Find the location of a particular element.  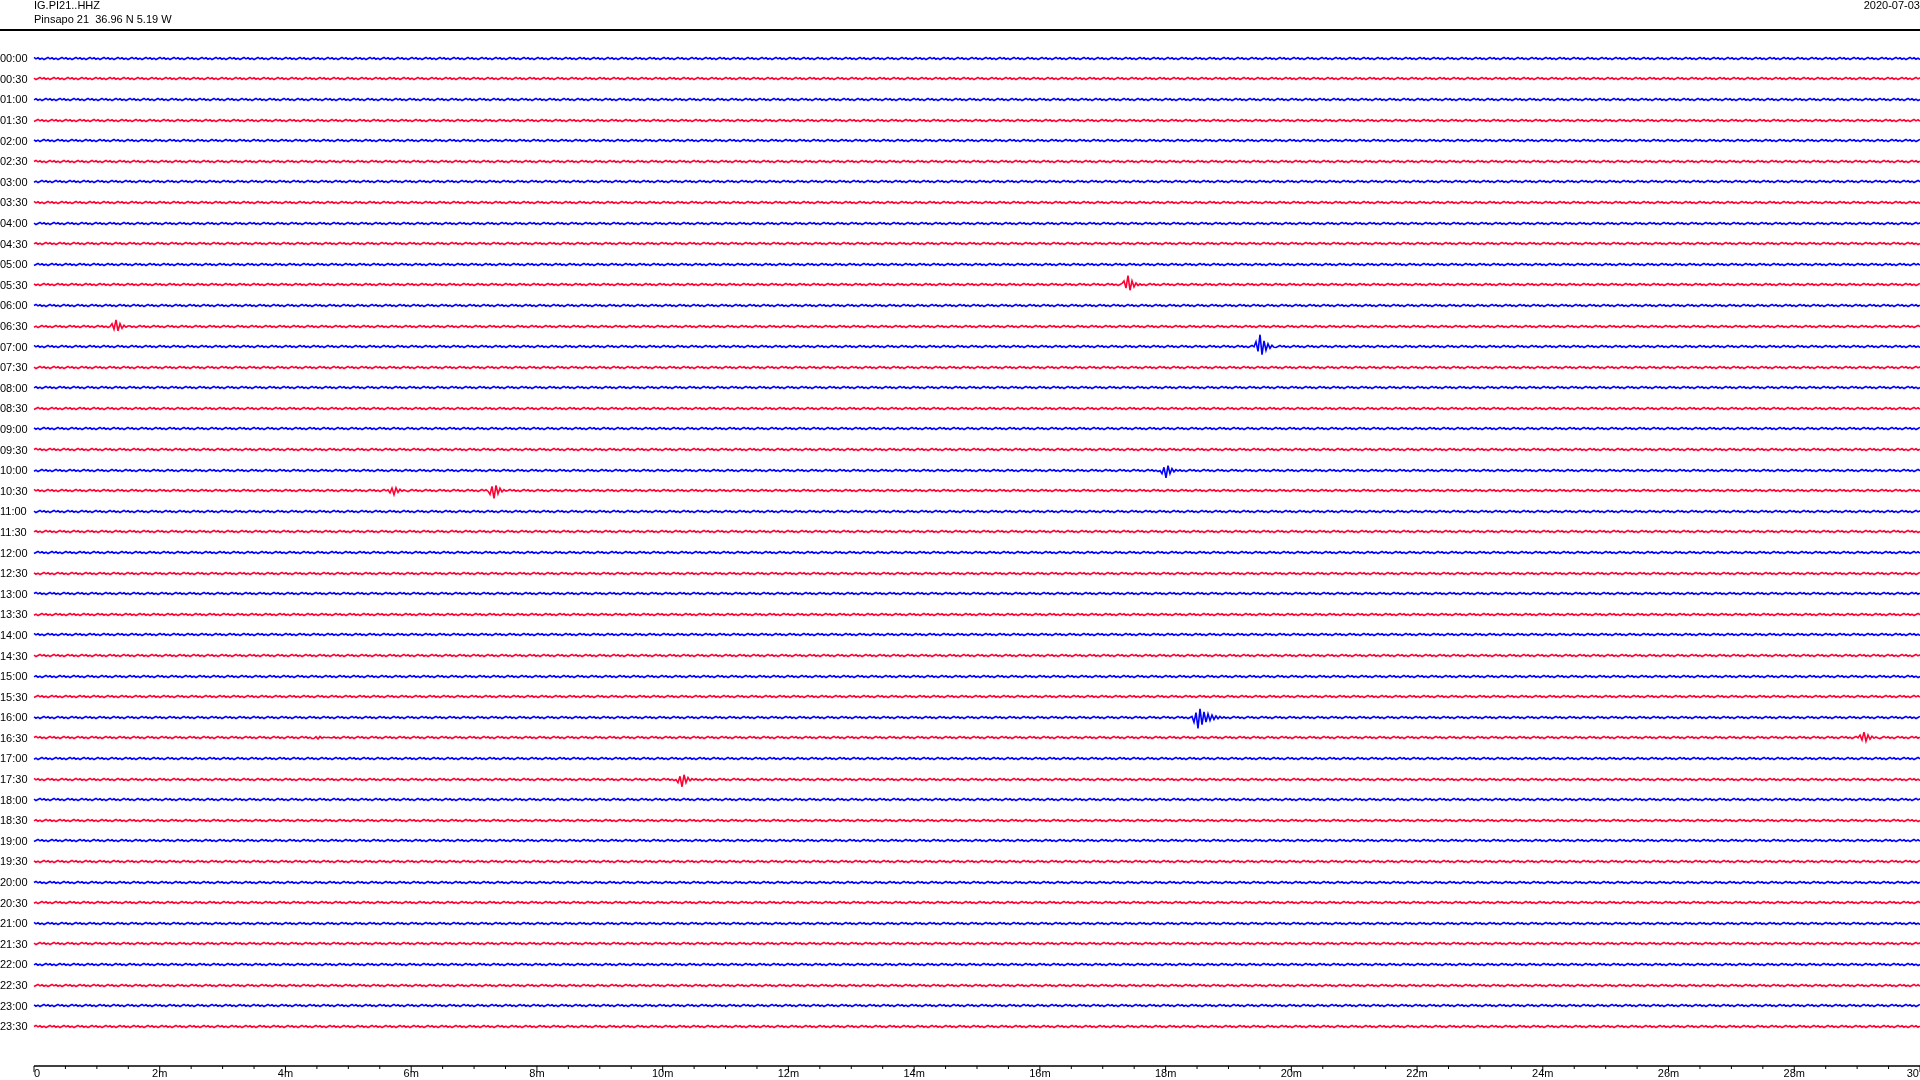

time-label: 07:30 is located at coordinates (14, 367).